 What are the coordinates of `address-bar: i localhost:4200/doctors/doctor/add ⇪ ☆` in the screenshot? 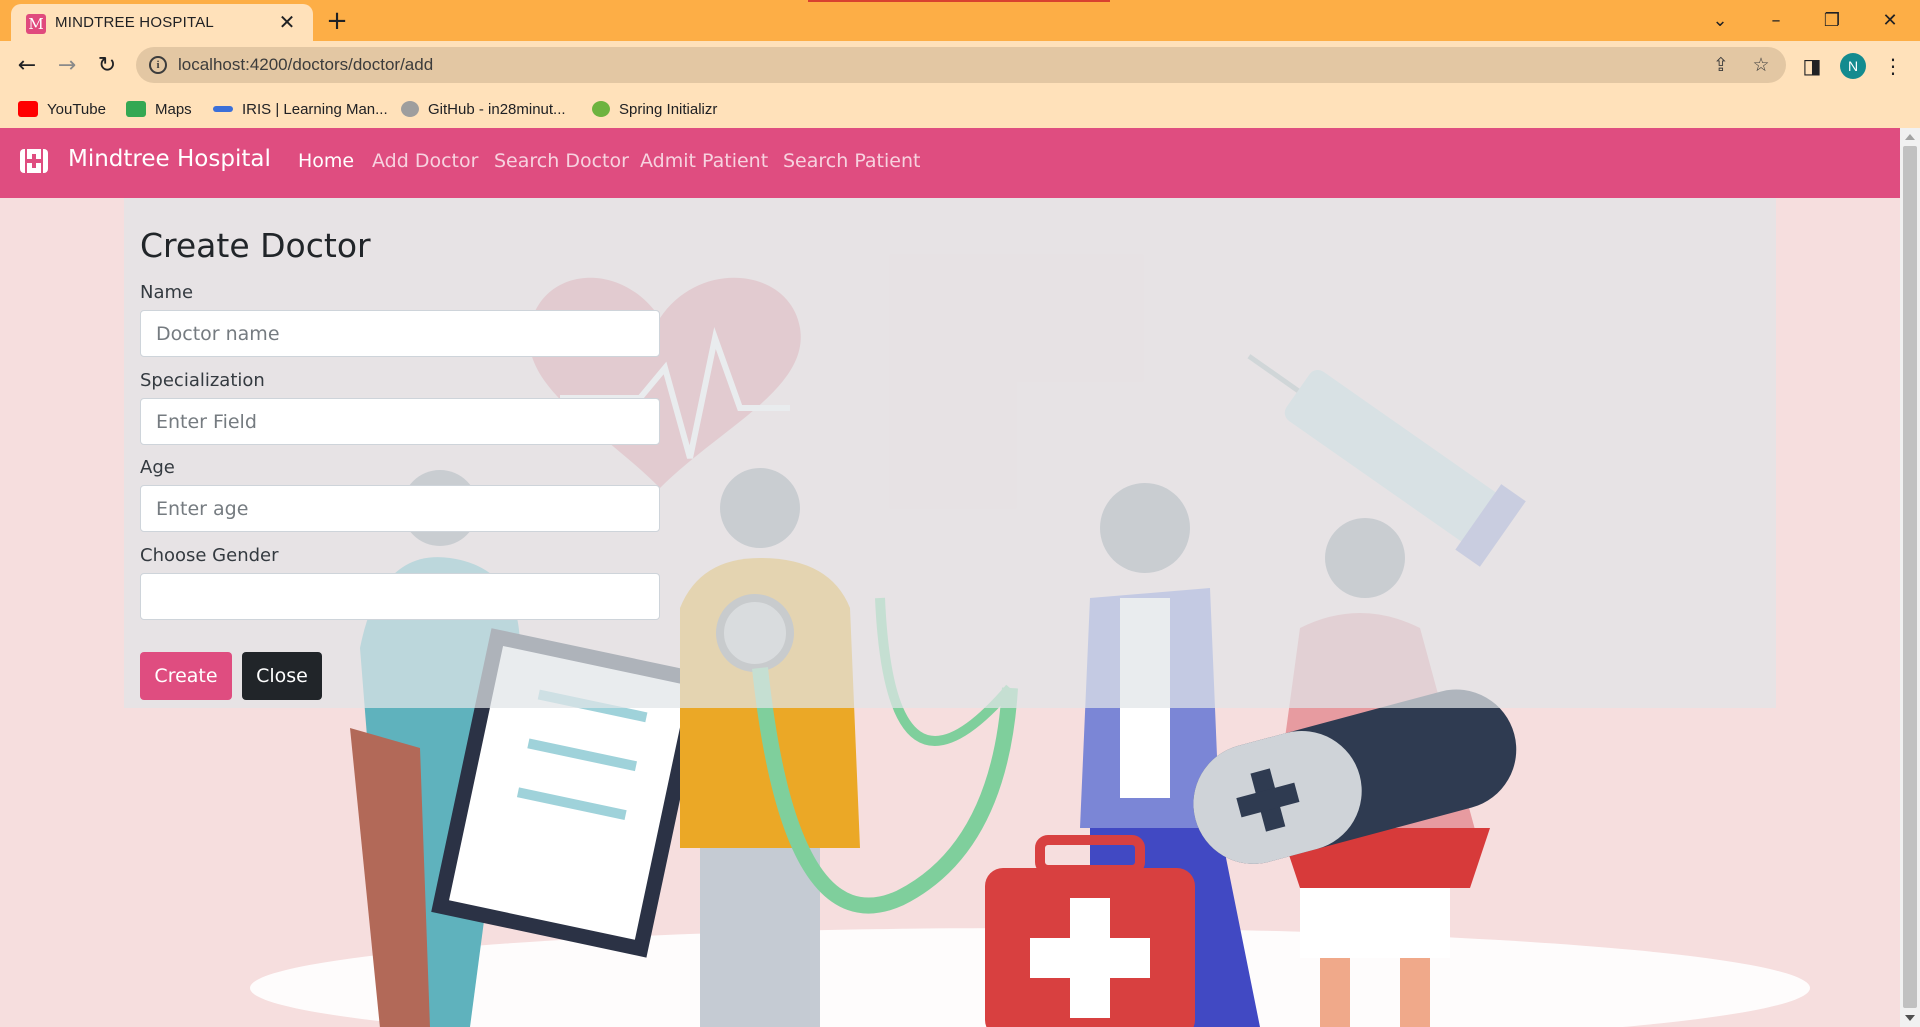 It's located at (961, 65).